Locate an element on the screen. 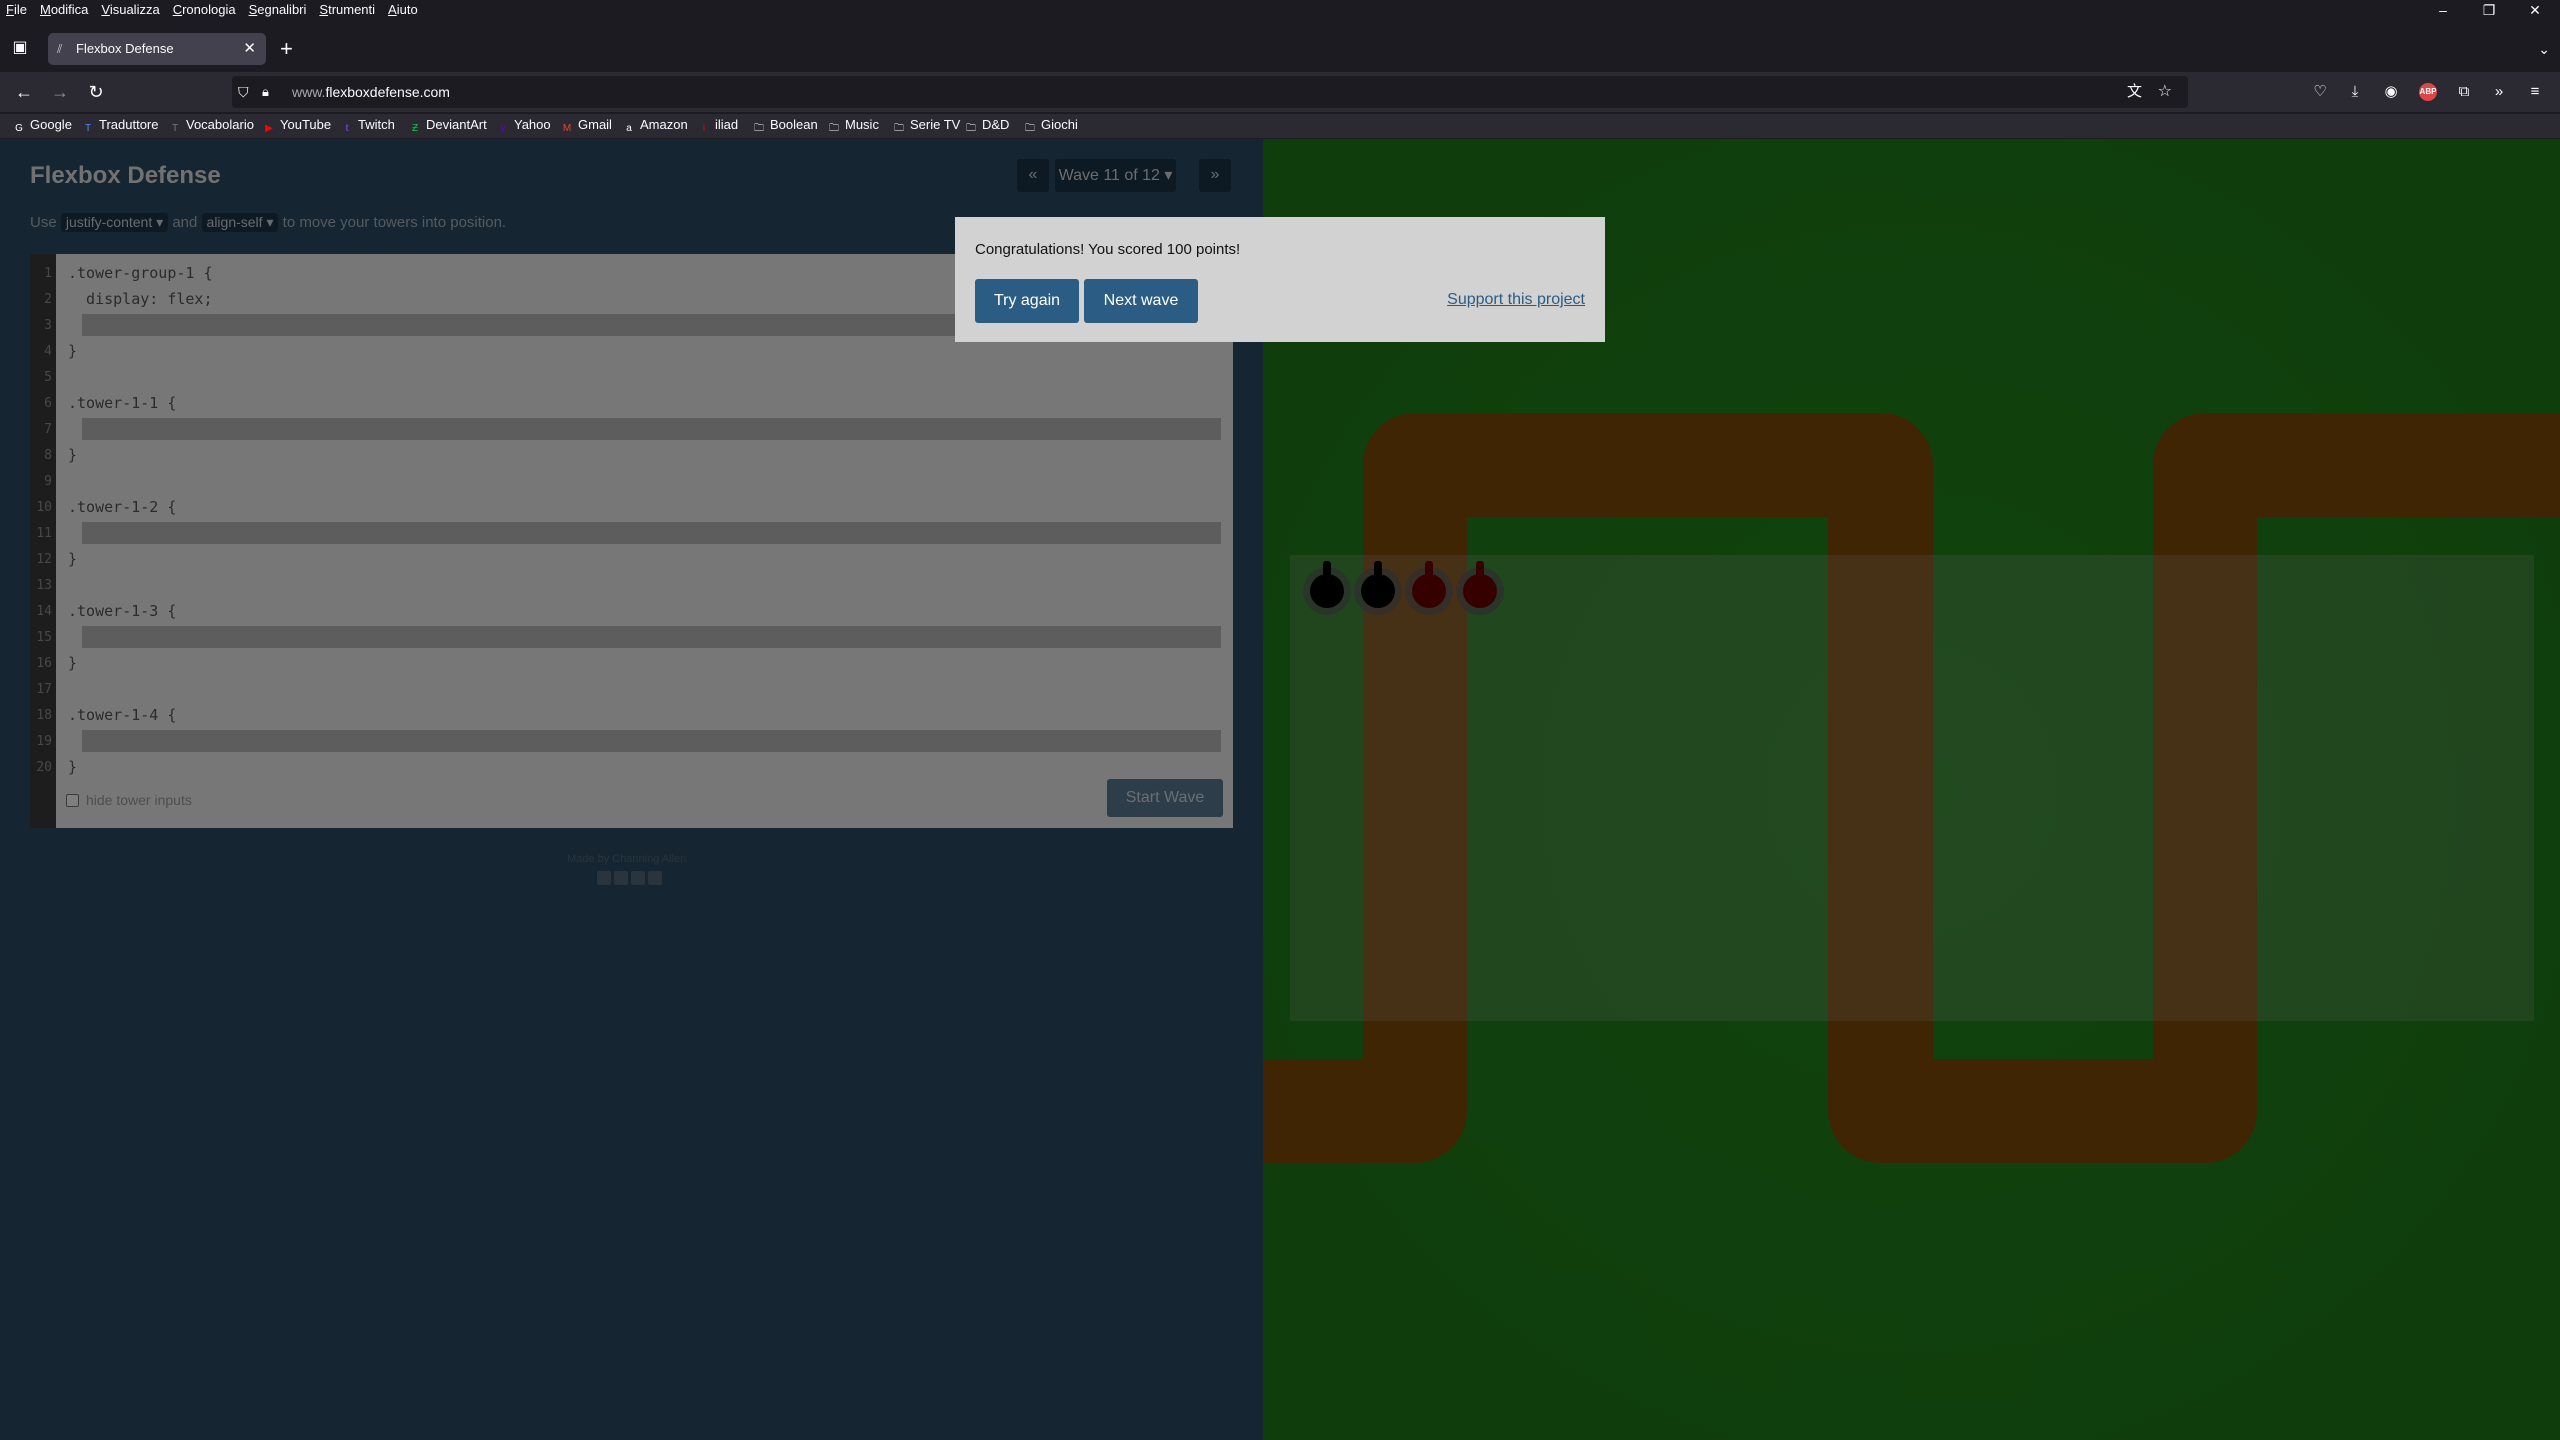 This screenshot has width=2560, height=1440. bookmark-label: YouTube is located at coordinates (306, 124).